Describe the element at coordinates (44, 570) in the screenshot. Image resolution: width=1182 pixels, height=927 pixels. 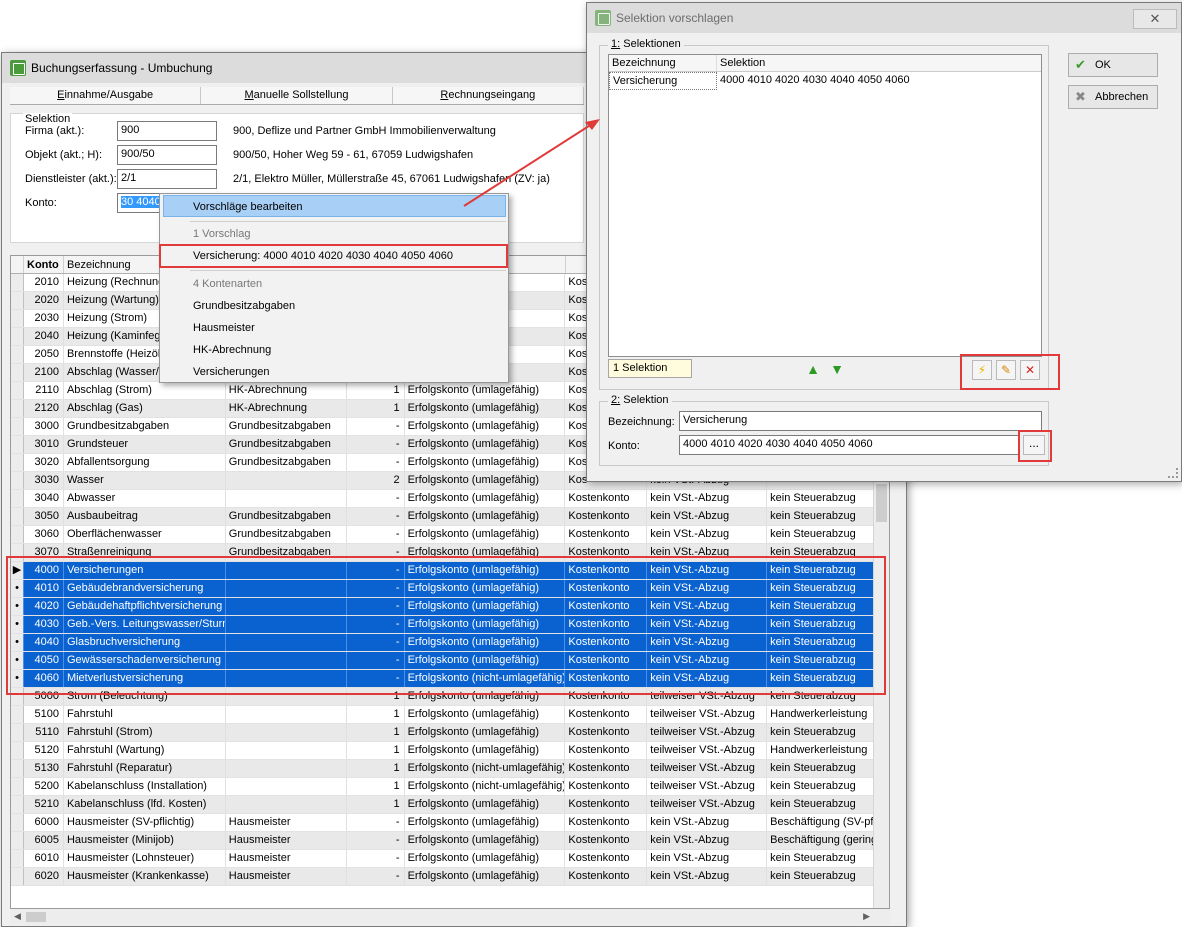
I see `cell-k: 4000` at that location.